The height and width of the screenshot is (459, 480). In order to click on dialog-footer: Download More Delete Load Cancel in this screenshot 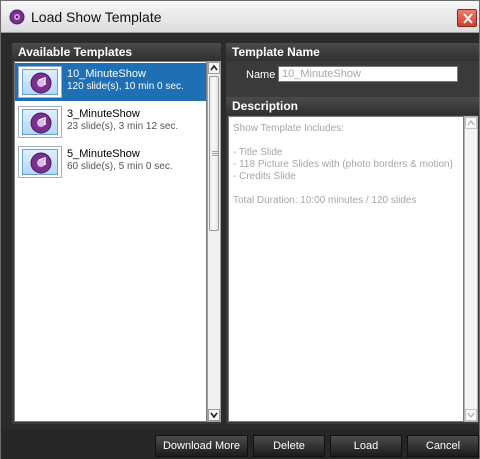, I will do `click(240, 444)`.